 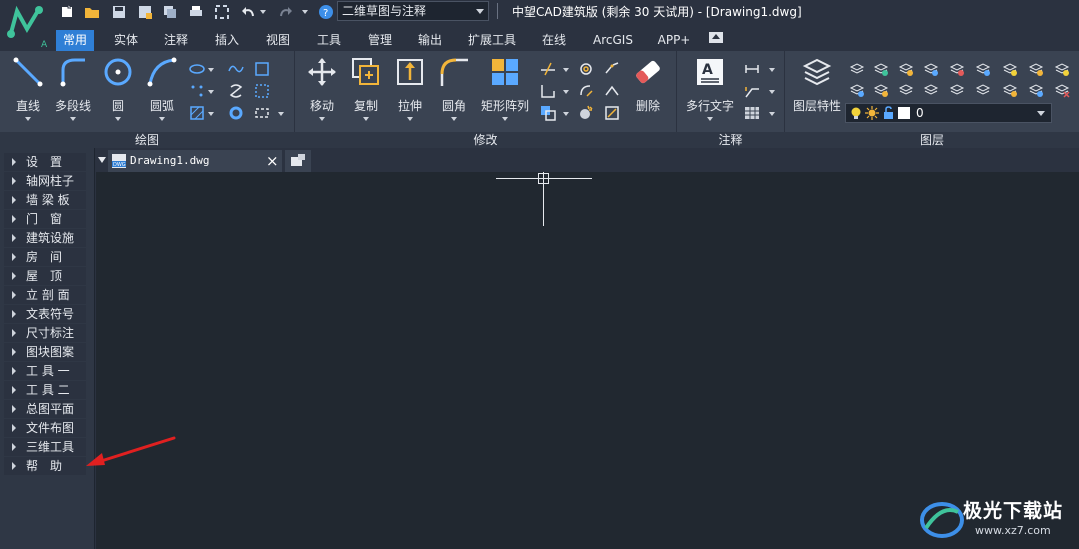 I want to click on palette-item-block-pattern: 图块图案, so click(x=45, y=352).